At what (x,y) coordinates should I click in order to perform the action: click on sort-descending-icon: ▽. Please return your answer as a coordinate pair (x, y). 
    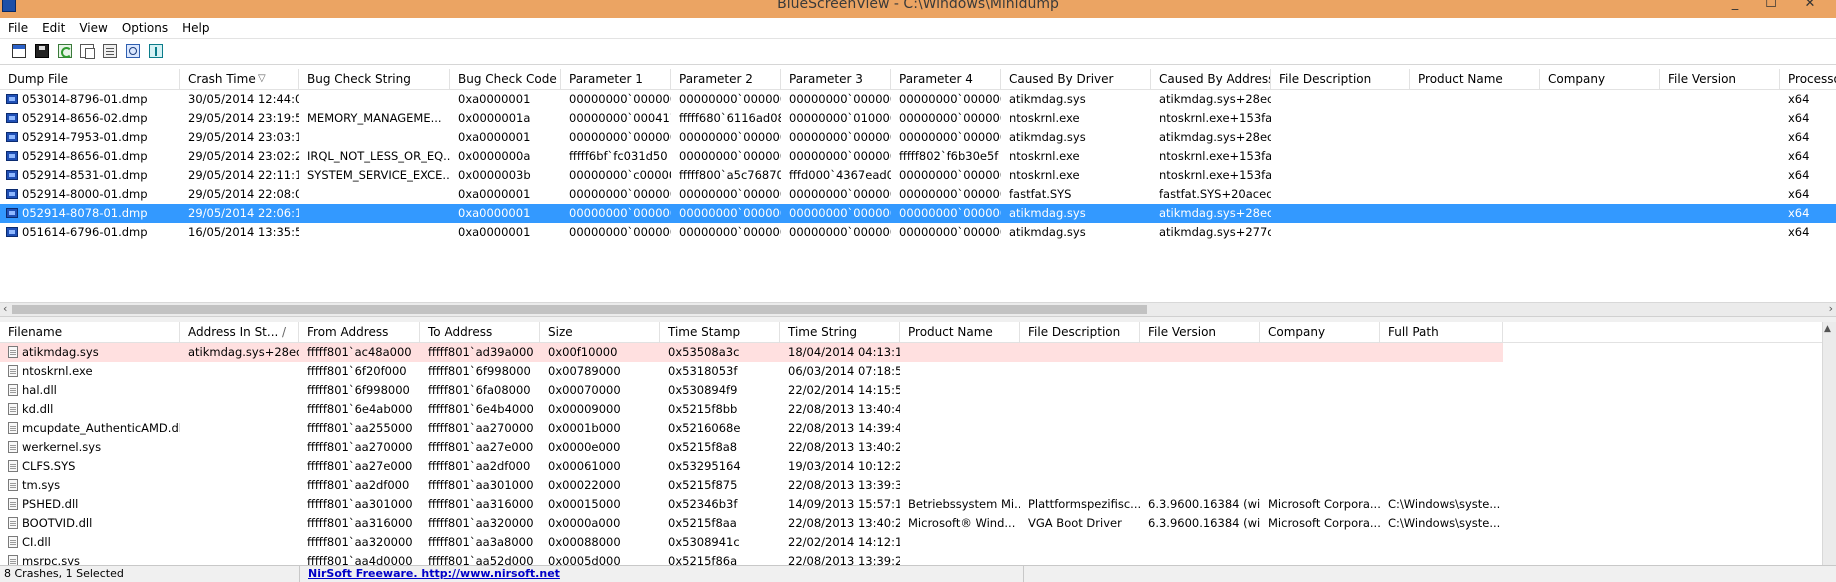
    Looking at the image, I should click on (262, 78).